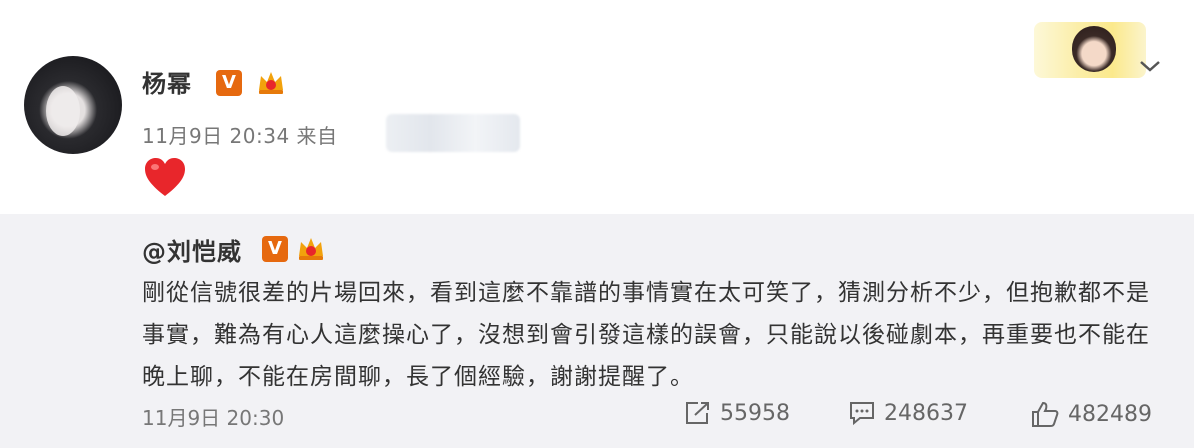 This screenshot has width=1194, height=448. Describe the element at coordinates (260, 136) in the screenshot. I see `post-time: 20:34` at that location.